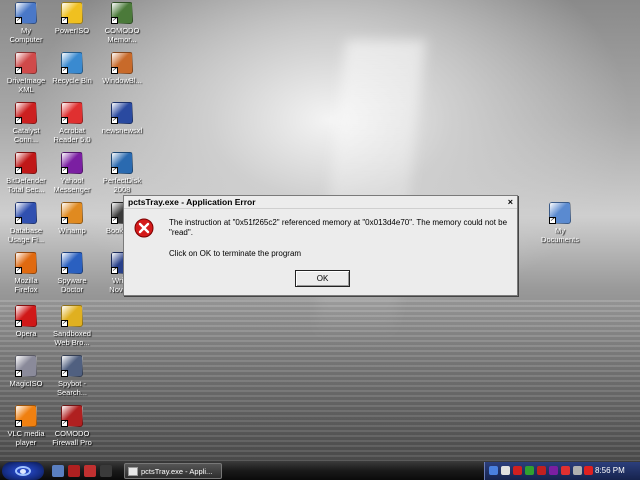 This screenshot has height=480, width=640. What do you see at coordinates (26, 416) in the screenshot?
I see `vlc-icon: ↗` at bounding box center [26, 416].